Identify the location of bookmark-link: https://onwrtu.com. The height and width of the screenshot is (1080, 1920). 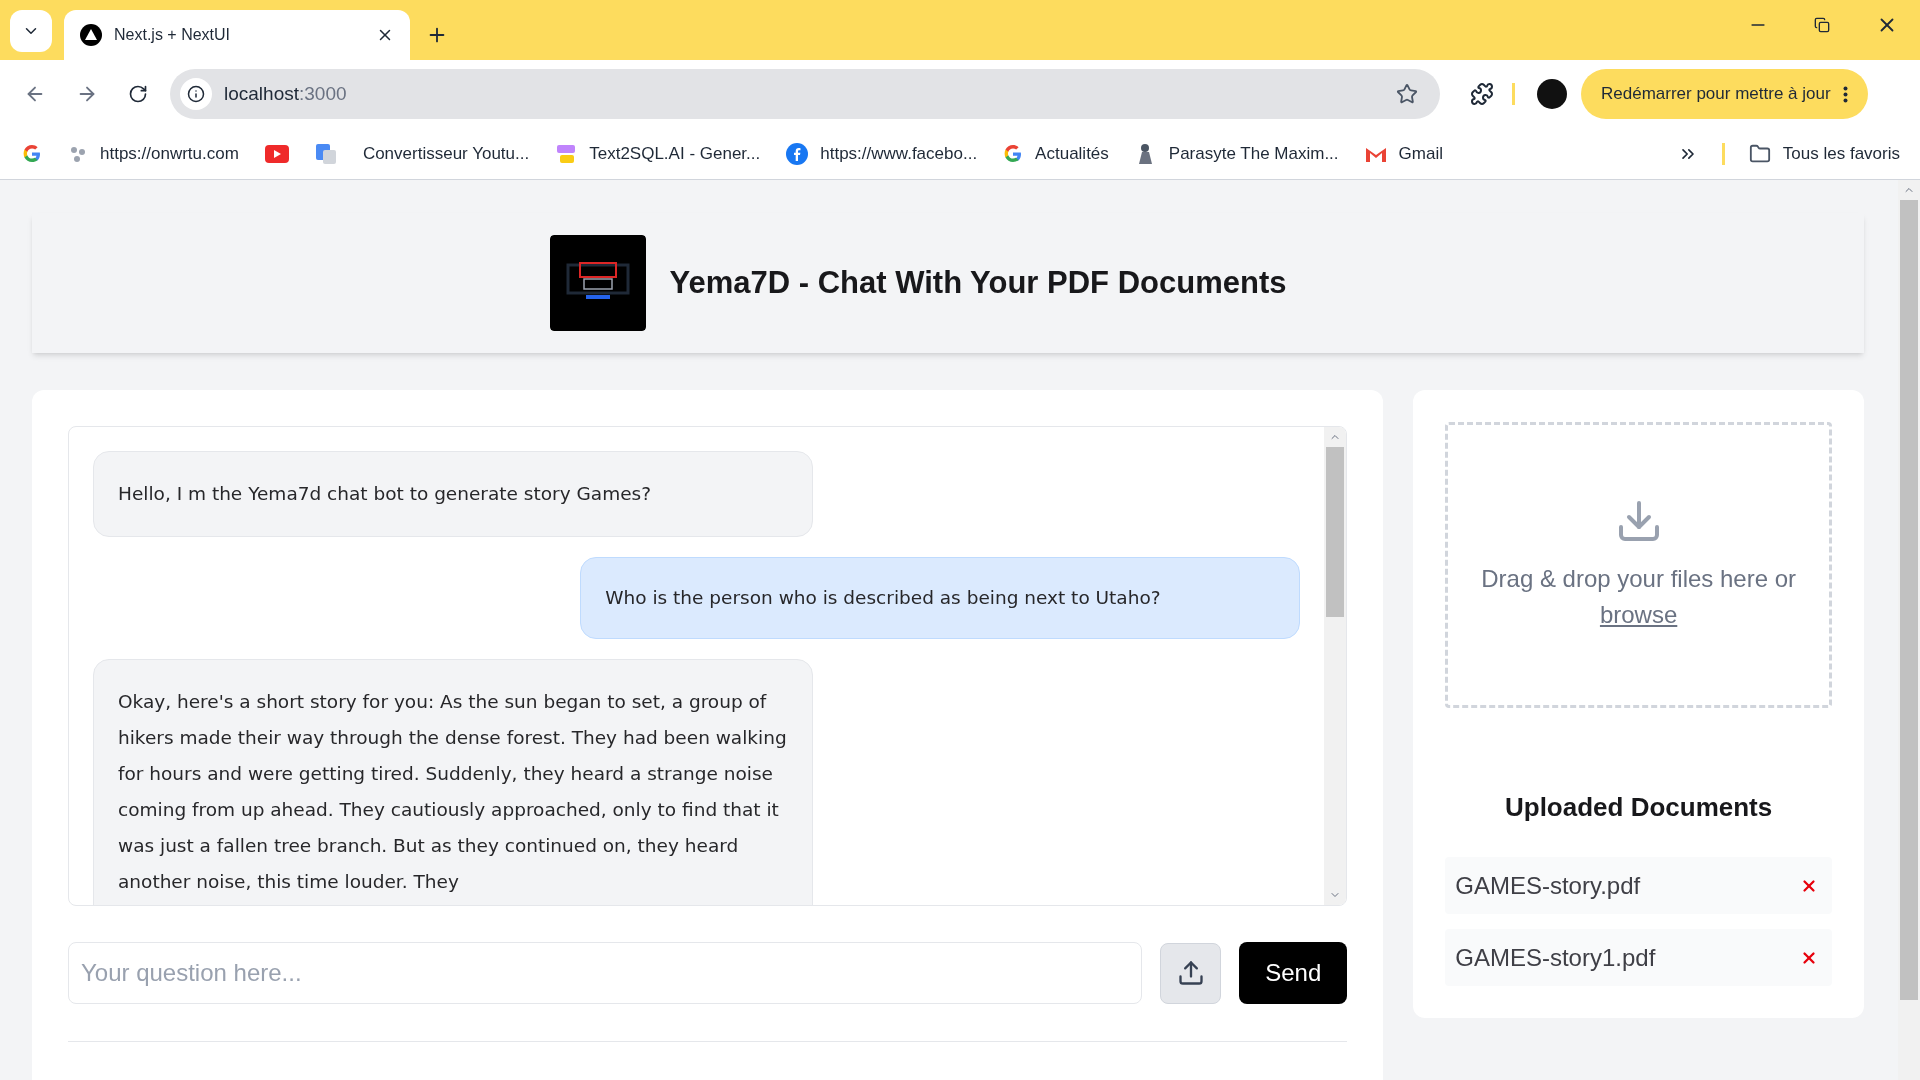
(169, 153).